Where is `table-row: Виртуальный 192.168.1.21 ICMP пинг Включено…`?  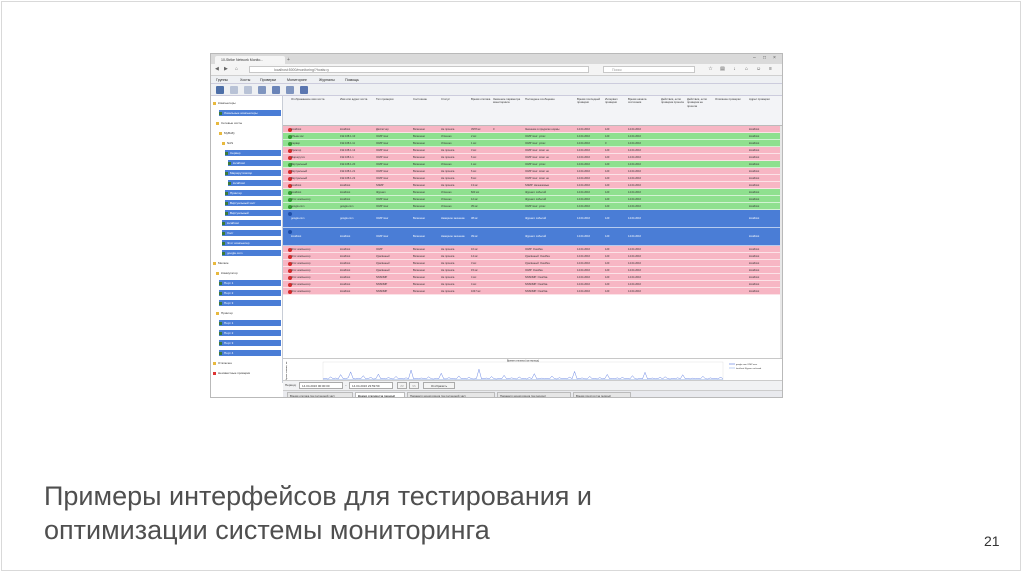 table-row: Виртуальный 192.168.1.21 ICMP пинг Включено… is located at coordinates (531, 171).